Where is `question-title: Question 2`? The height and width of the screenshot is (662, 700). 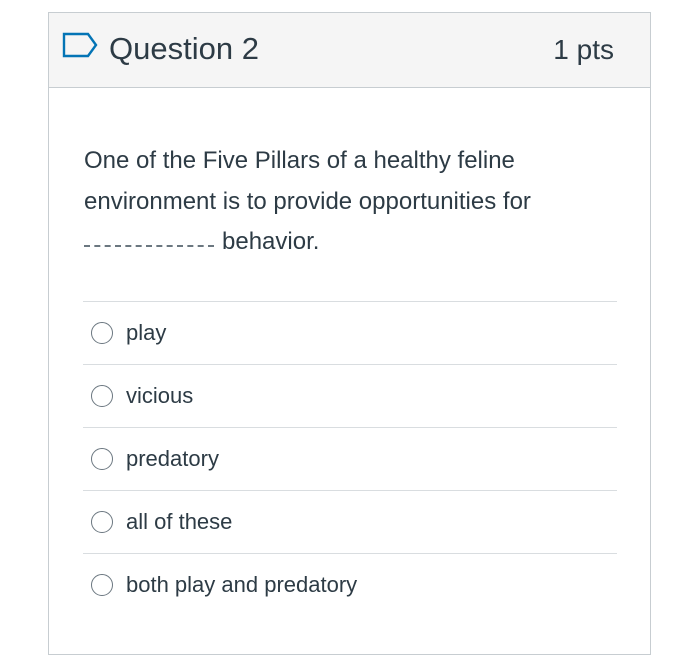
question-title: Question 2 is located at coordinates (184, 48).